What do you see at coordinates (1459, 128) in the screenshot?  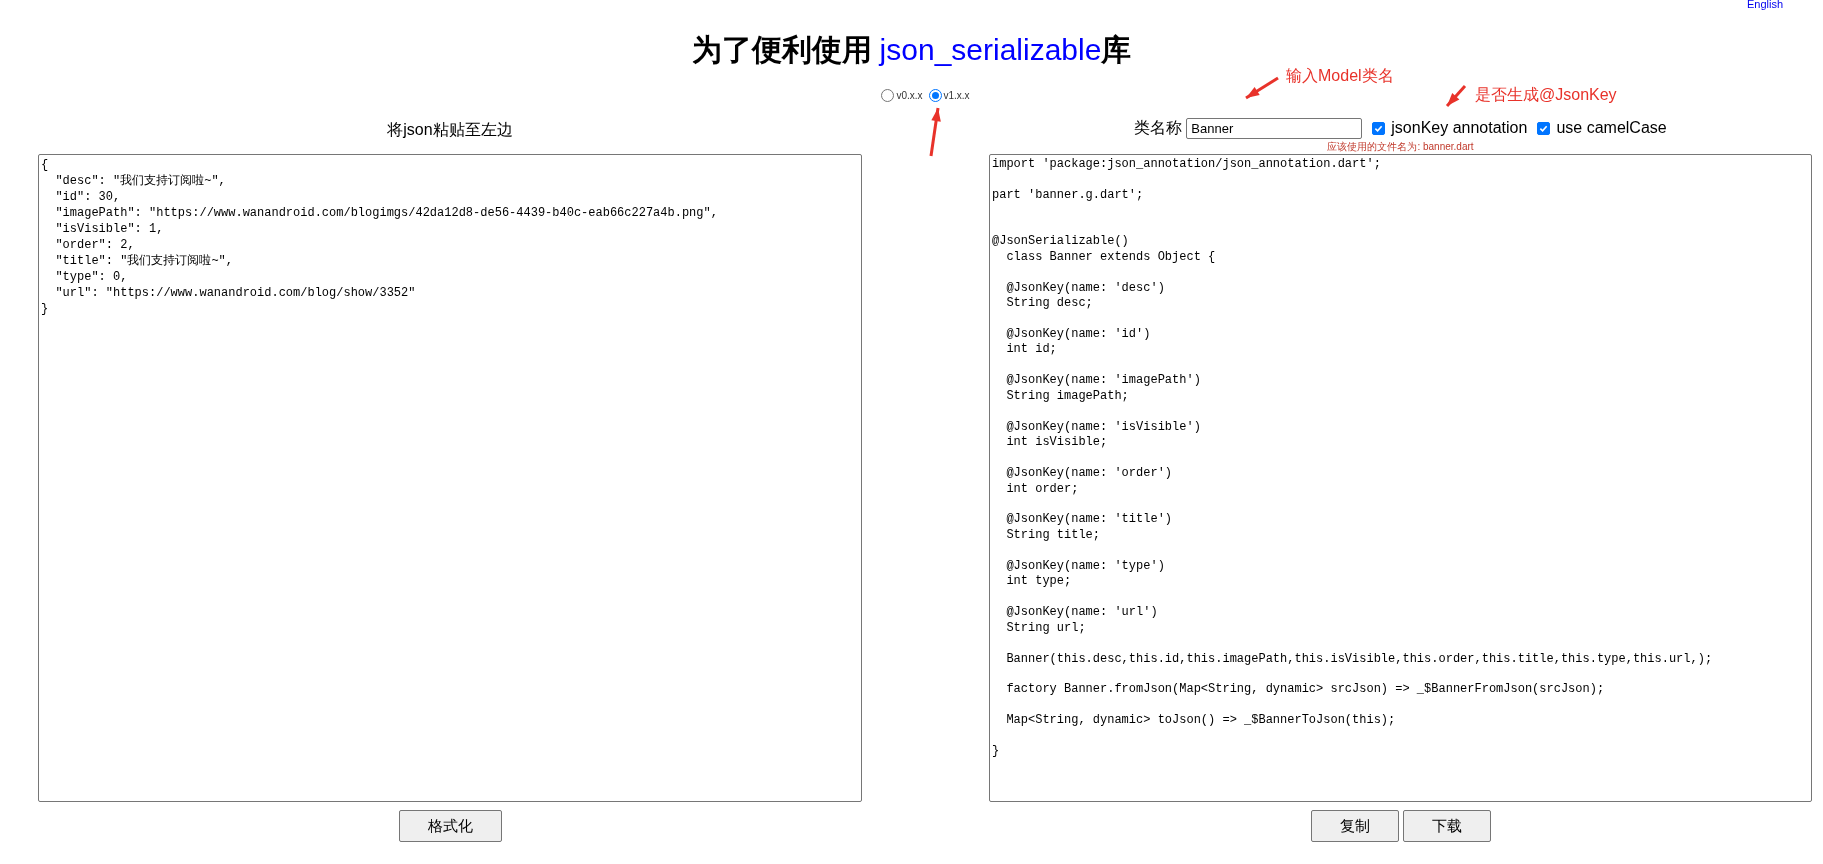 I see `option-label: jsonKey annotation` at bounding box center [1459, 128].